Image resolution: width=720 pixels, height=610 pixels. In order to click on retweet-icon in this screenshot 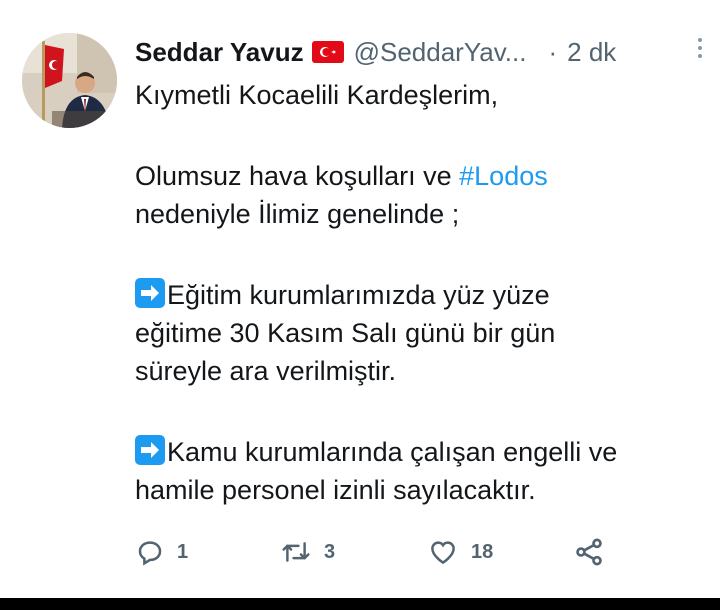, I will do `click(296, 552)`.